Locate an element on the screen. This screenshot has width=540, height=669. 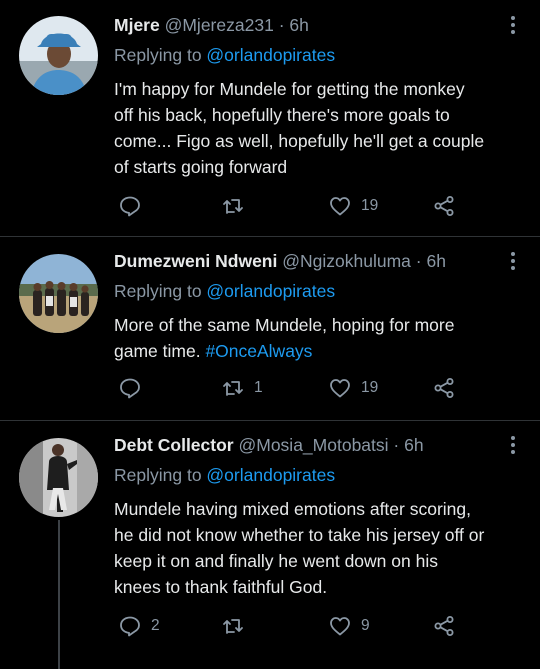
author-name: Debt Collector is located at coordinates (174, 445).